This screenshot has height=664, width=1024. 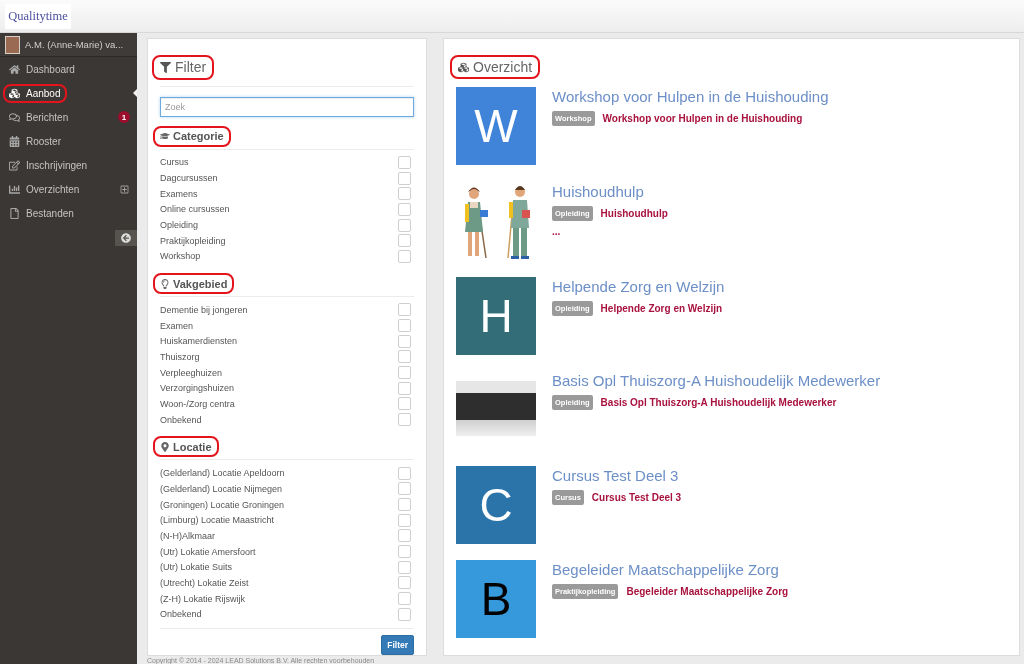 I want to click on home-icon, so click(x=14, y=69).